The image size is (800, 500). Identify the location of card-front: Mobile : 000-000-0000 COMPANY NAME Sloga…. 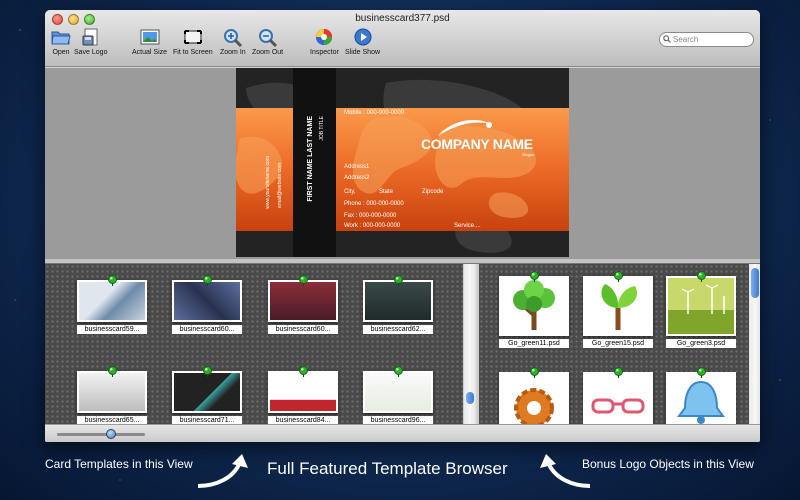
(402, 169).